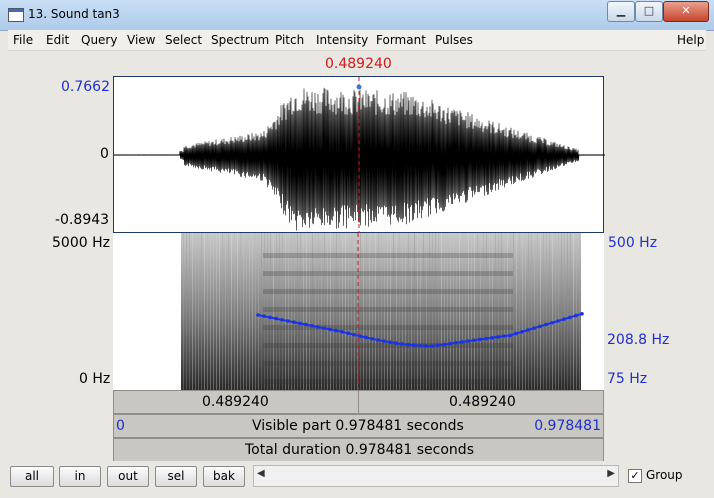  I want to click on minimize-button: ▁, so click(621, 11).